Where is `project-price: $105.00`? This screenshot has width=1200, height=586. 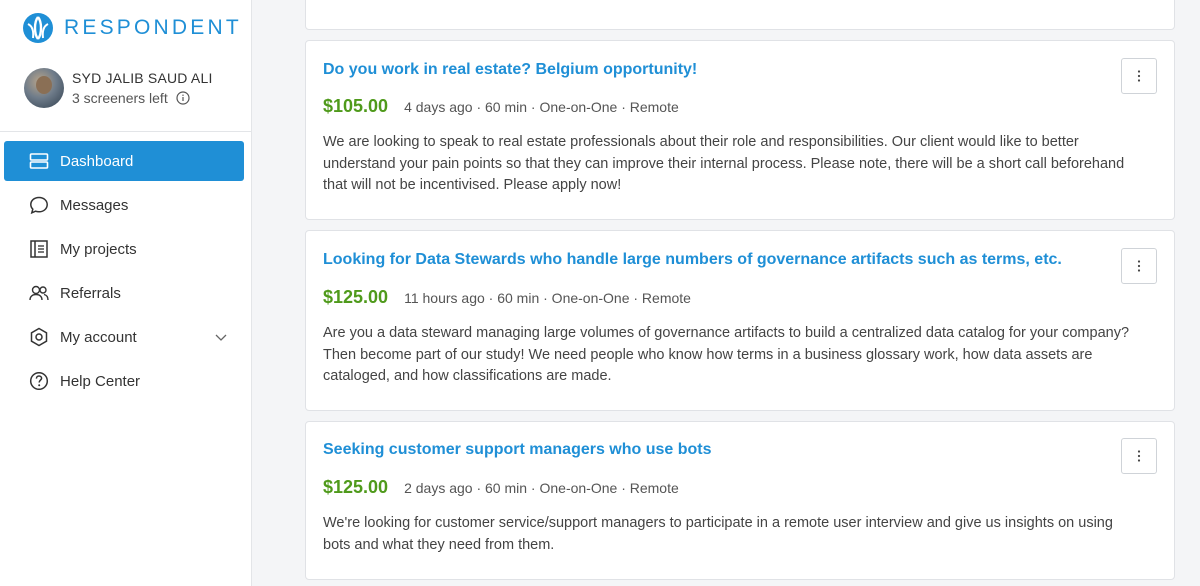 project-price: $105.00 is located at coordinates (356, 106).